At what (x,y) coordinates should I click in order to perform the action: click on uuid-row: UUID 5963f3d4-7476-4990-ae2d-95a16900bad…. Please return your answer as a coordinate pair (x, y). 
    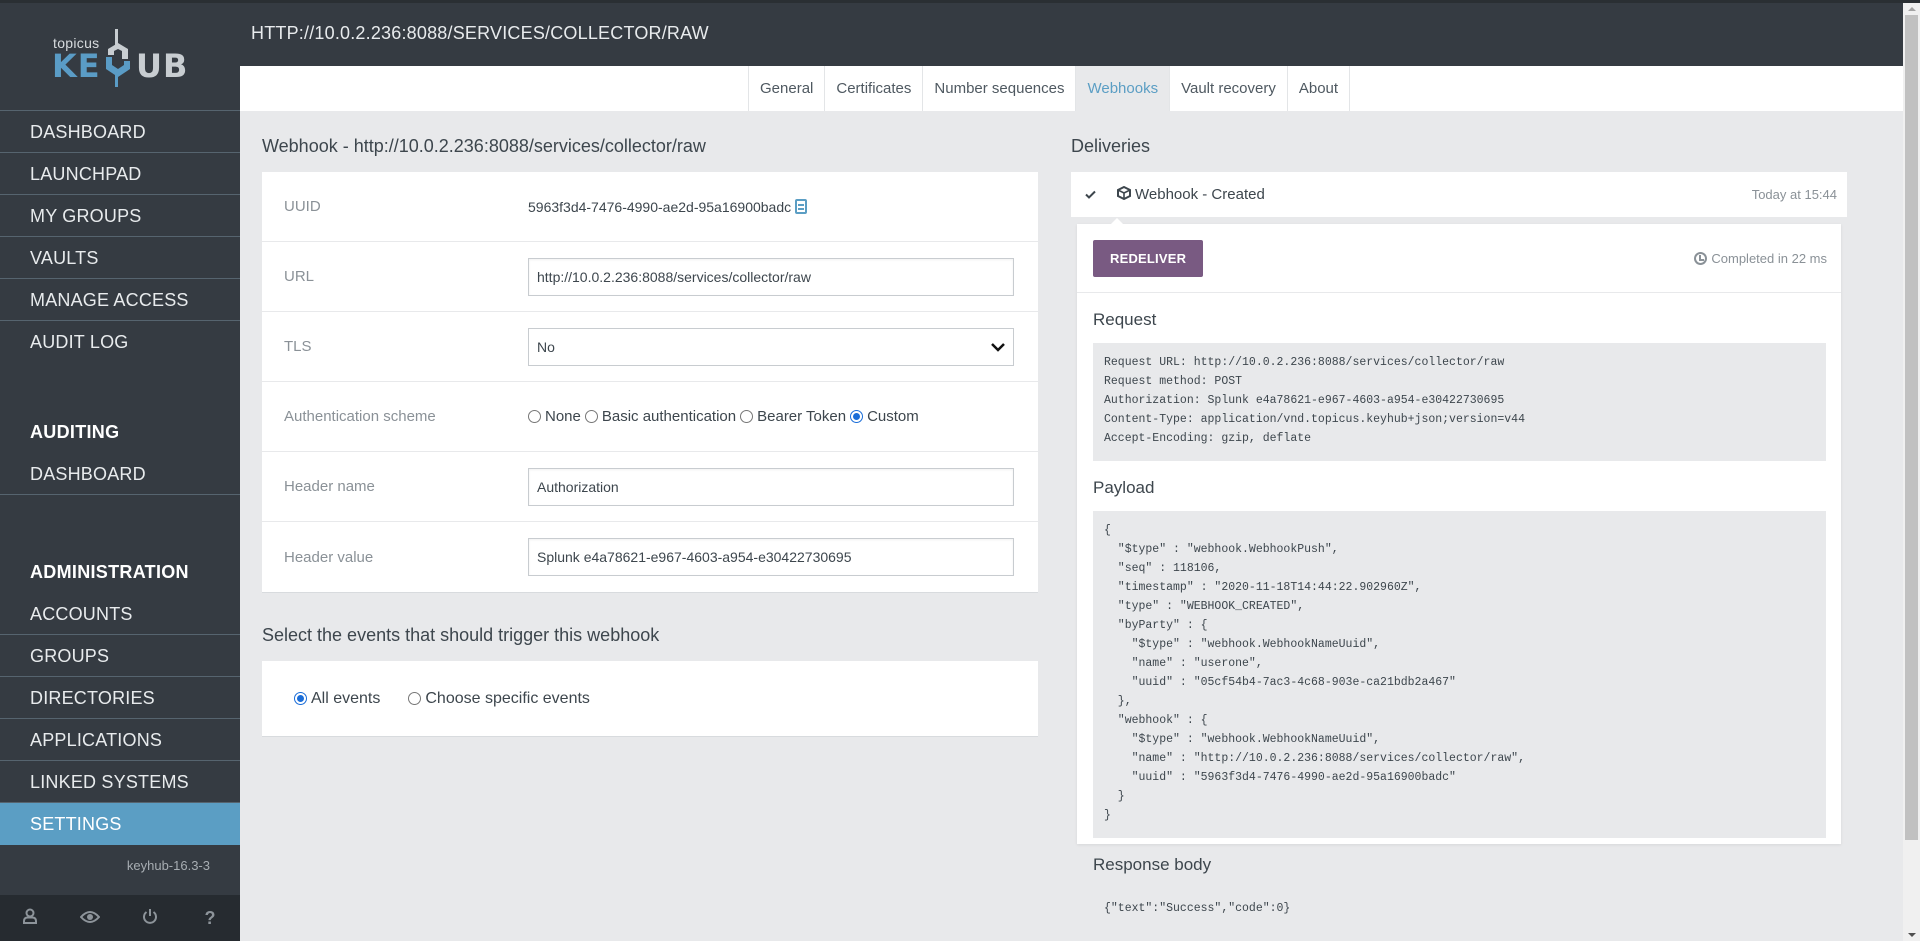
    Looking at the image, I should click on (650, 207).